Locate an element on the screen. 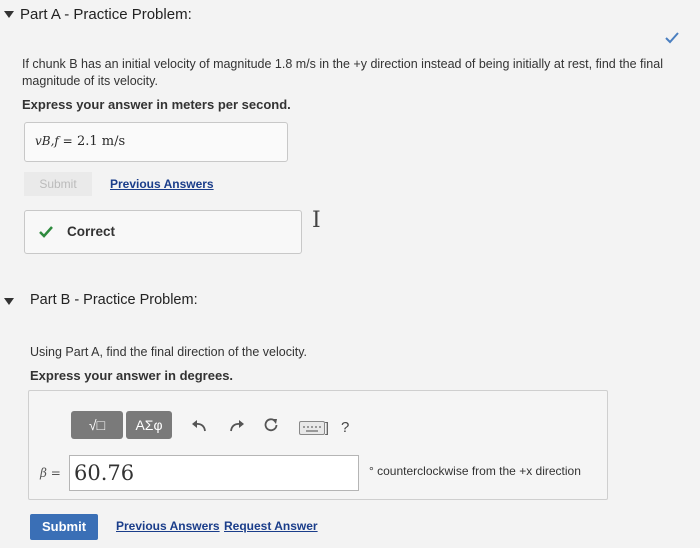 The height and width of the screenshot is (548, 700). correct-check-icon is located at coordinates (46, 232).